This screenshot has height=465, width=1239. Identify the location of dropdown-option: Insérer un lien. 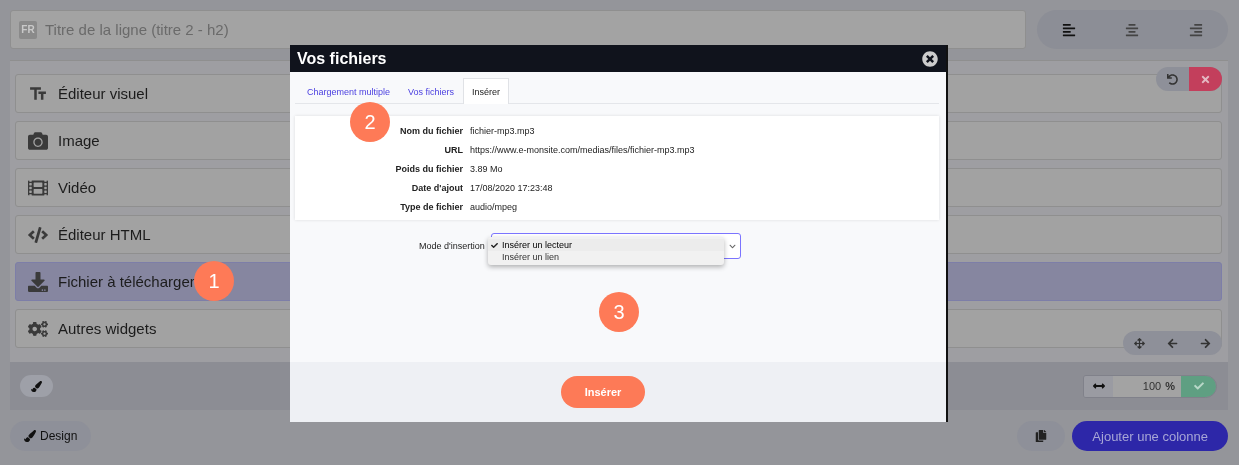
(606, 257).